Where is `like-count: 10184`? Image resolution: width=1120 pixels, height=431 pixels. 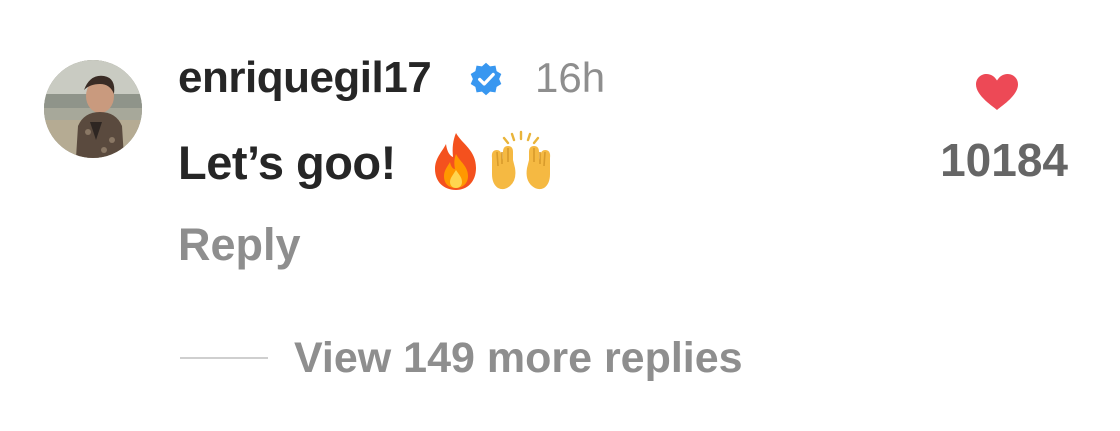
like-count: 10184 is located at coordinates (1004, 160).